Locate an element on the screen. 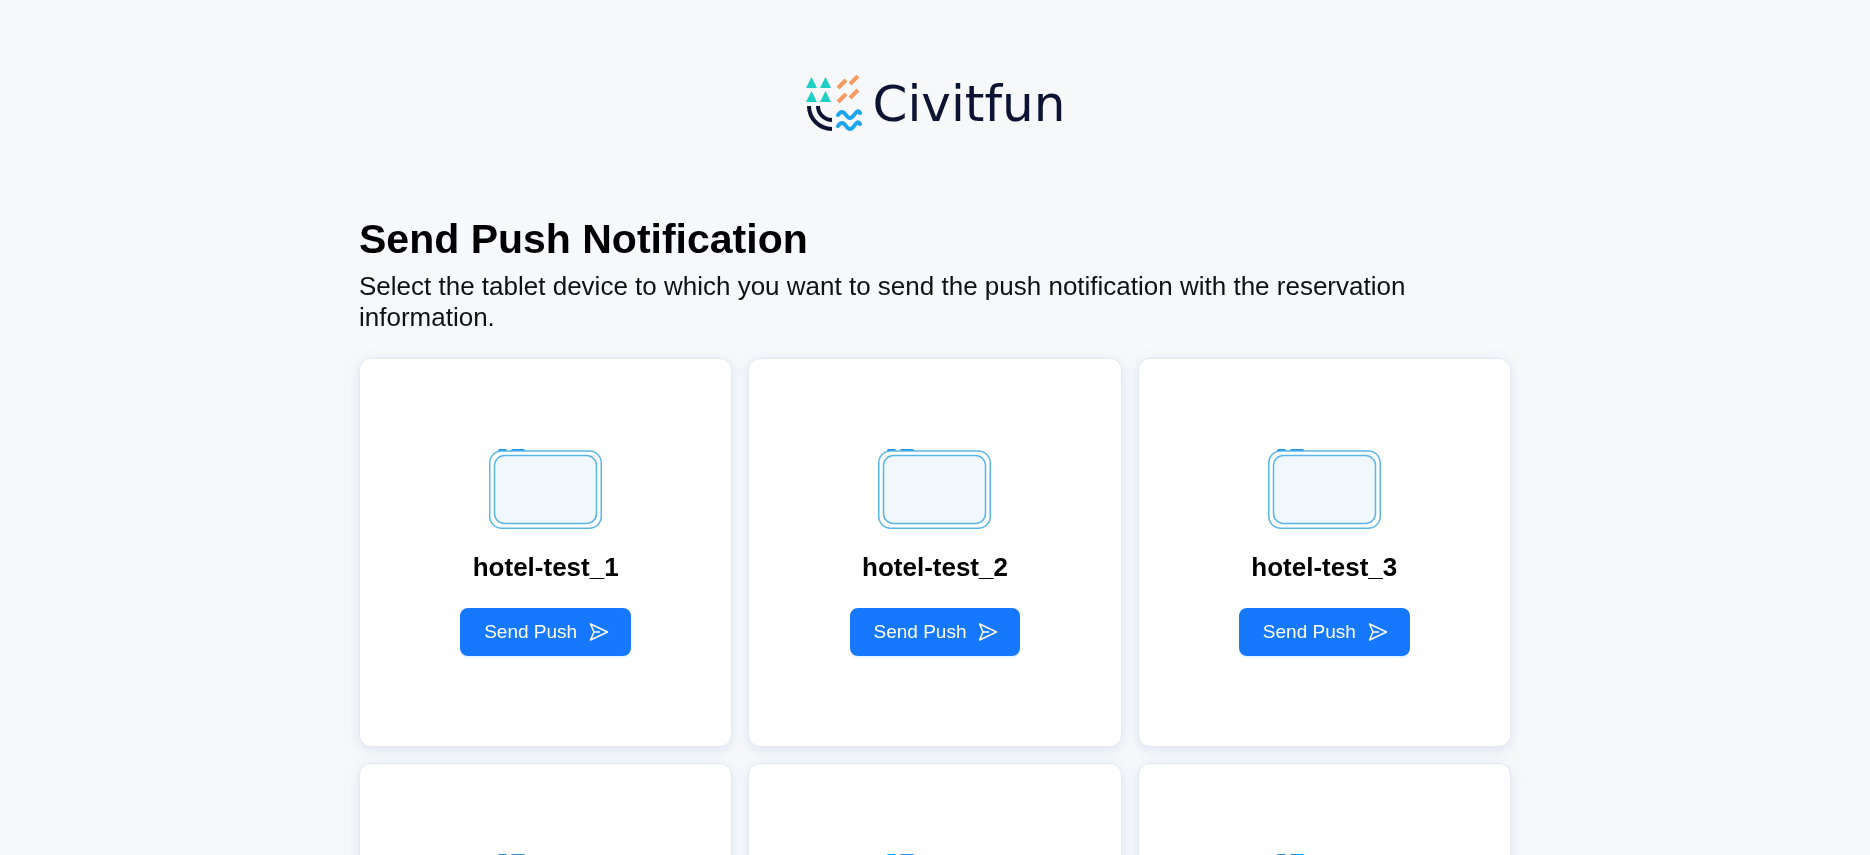  device-name: hotel-test_2 is located at coordinates (935, 567).